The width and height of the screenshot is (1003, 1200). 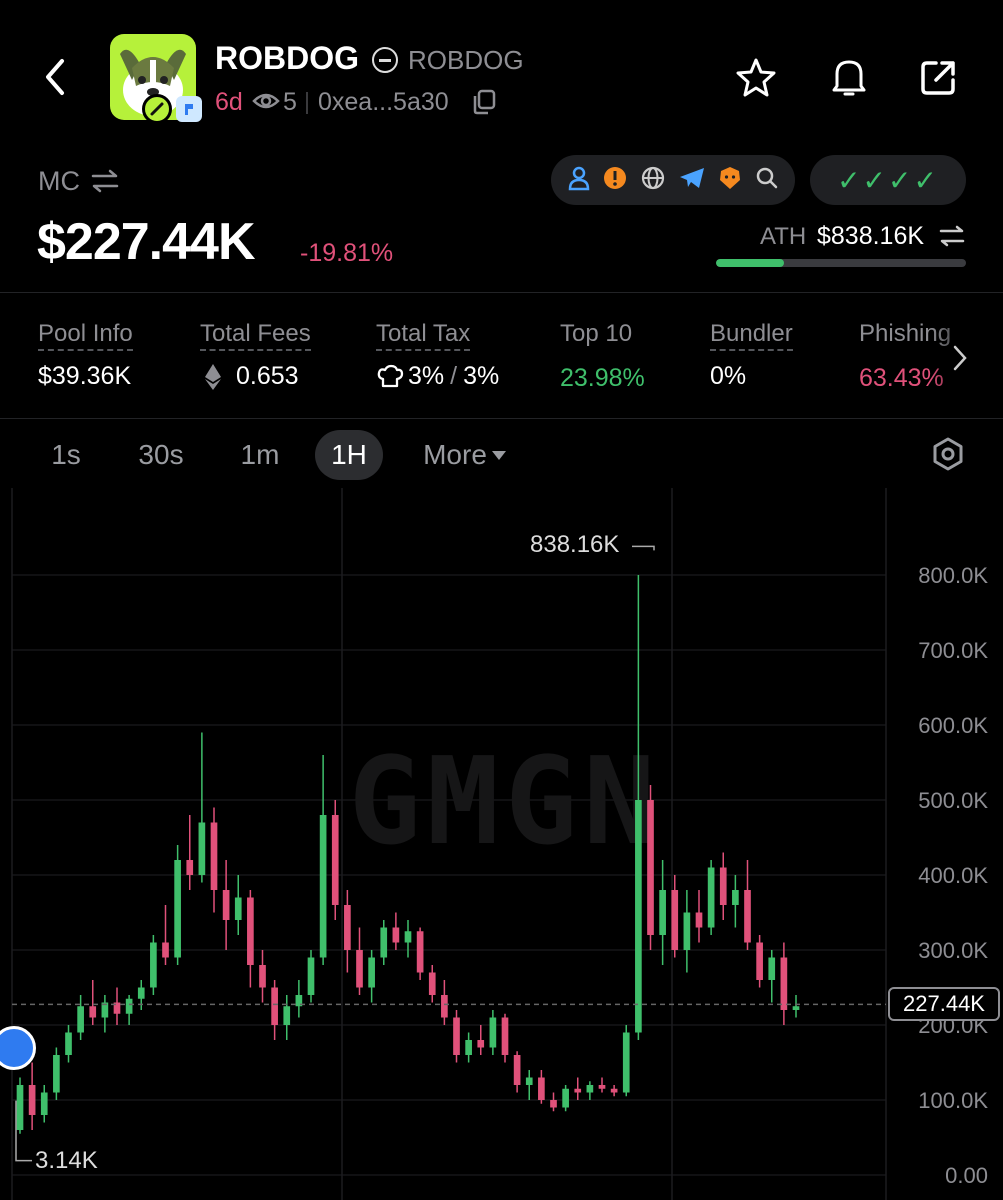 What do you see at coordinates (66, 455) in the screenshot?
I see `tf-1s: 1s` at bounding box center [66, 455].